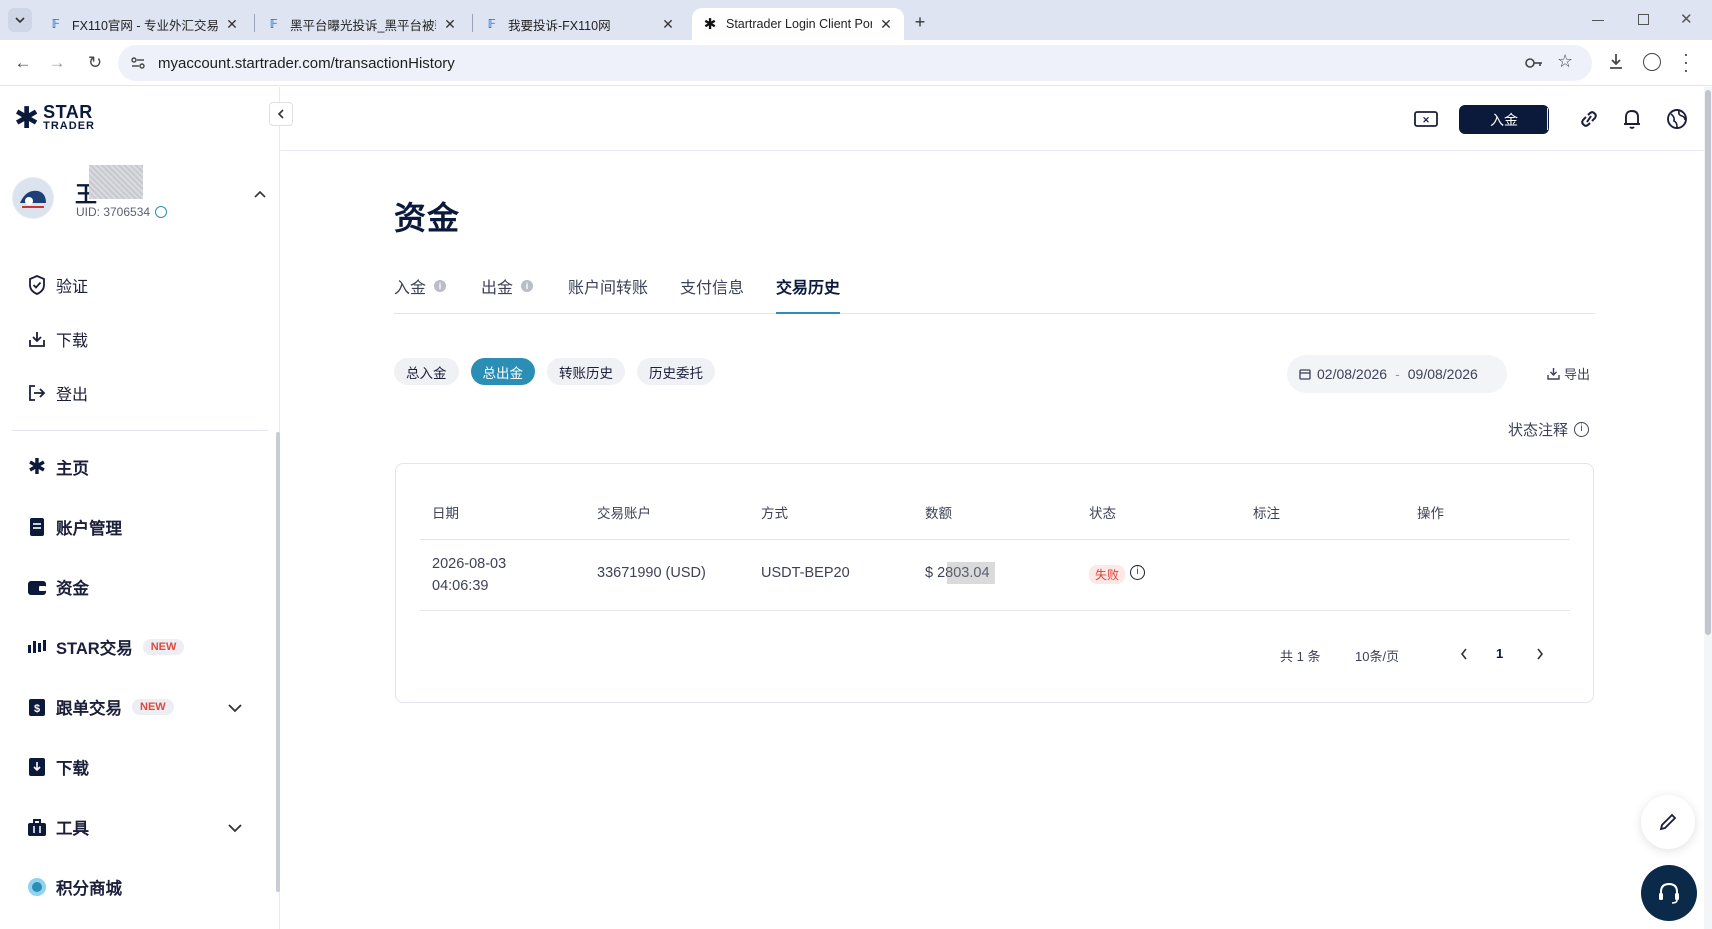  What do you see at coordinates (808, 294) in the screenshot?
I see `tab-transaction-history: 交易历史` at bounding box center [808, 294].